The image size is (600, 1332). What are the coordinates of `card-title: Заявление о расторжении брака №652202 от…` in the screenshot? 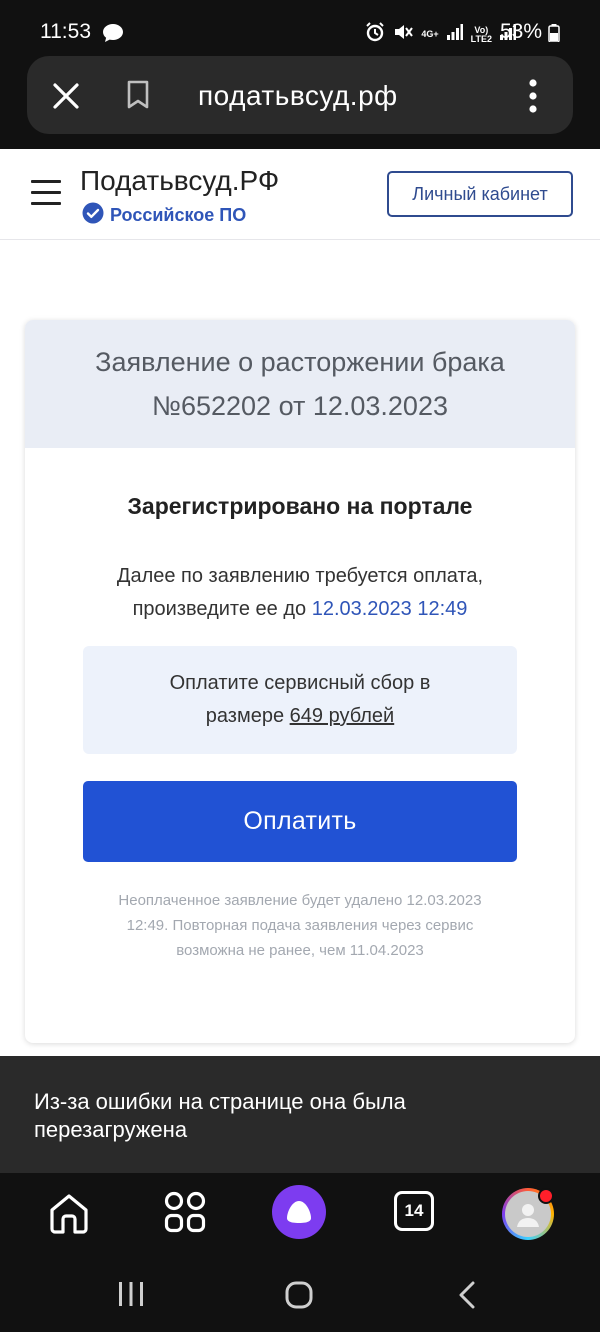 It's located at (300, 384).